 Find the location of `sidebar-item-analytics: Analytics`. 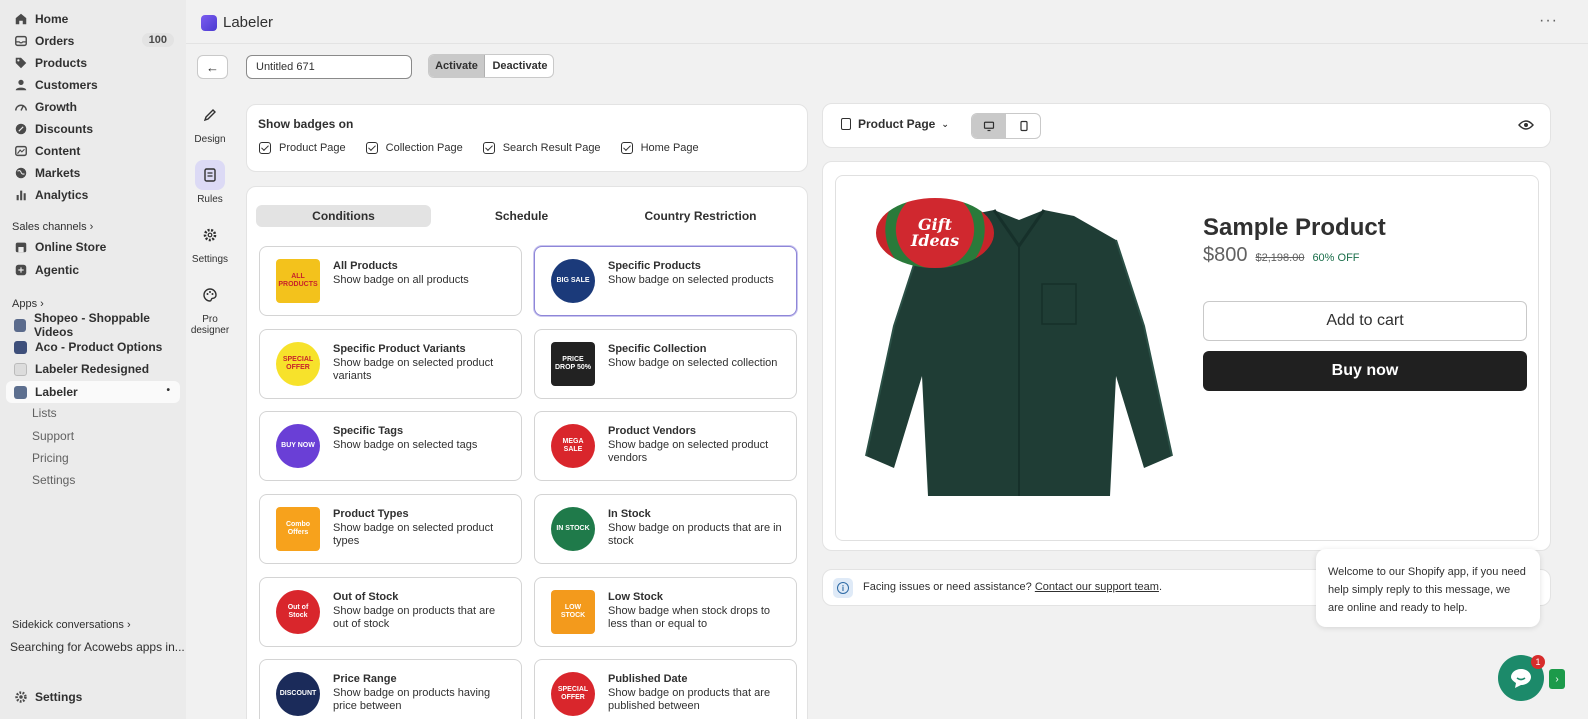

sidebar-item-analytics: Analytics is located at coordinates (93, 195).